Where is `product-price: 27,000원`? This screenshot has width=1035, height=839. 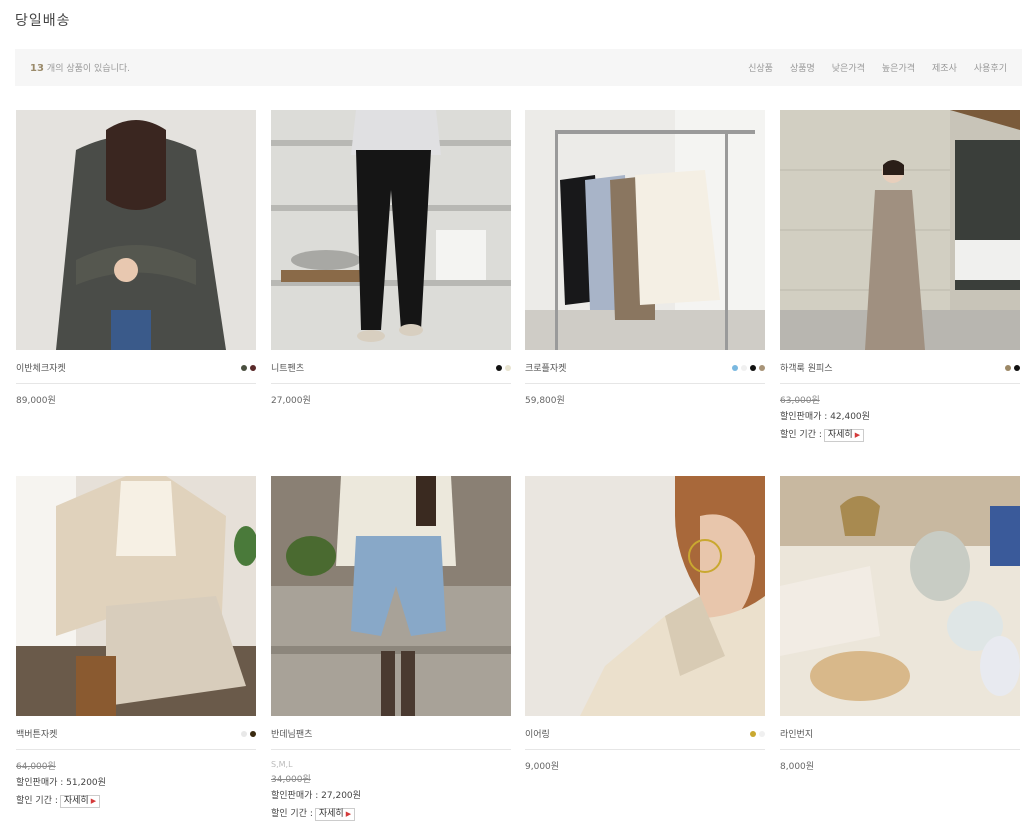
product-price: 27,000원 is located at coordinates (291, 401).